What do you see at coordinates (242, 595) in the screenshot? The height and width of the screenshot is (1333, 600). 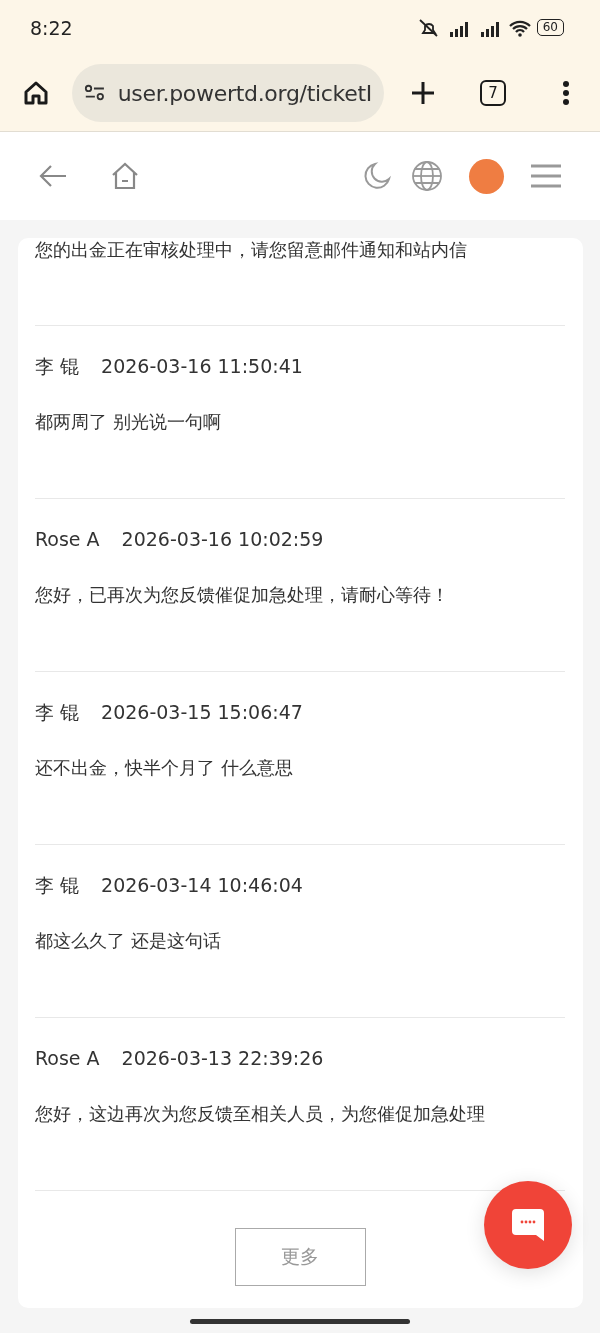 I see `message-text: 您好，已再次为您反馈催促加急处理，请耐心等待！` at bounding box center [242, 595].